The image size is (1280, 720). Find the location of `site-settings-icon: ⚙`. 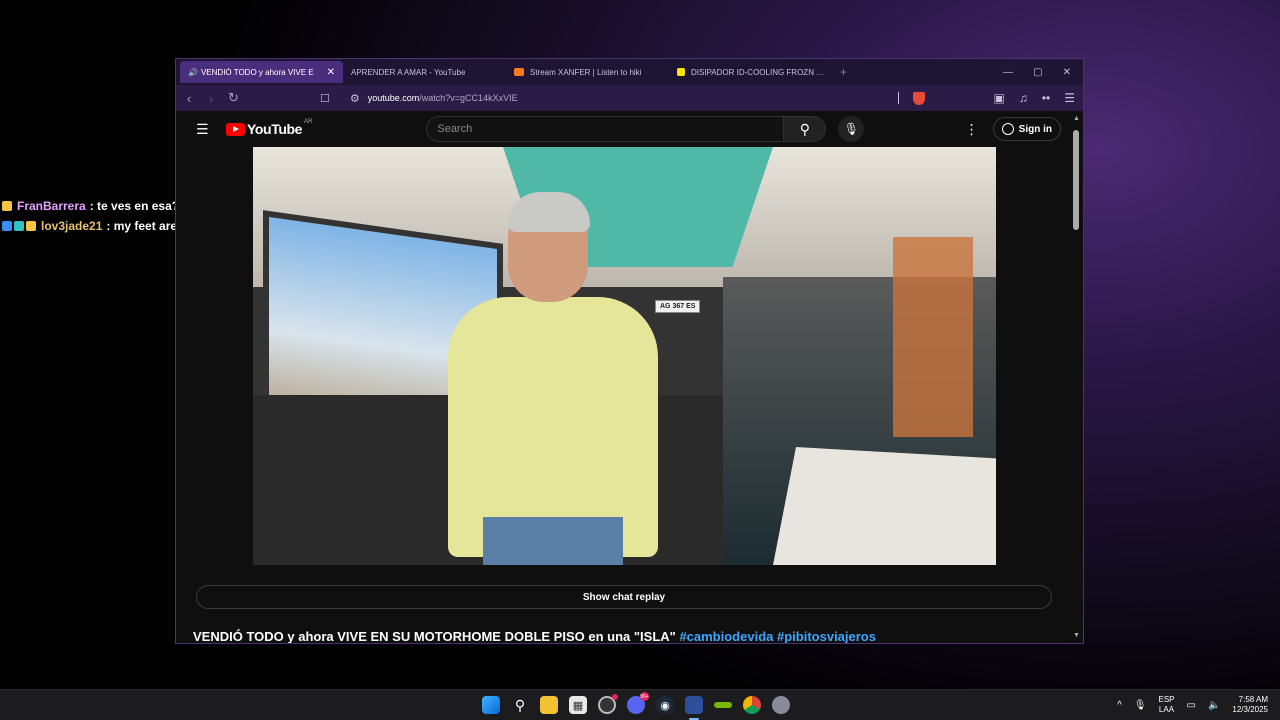

site-settings-icon: ⚙ is located at coordinates (355, 98).